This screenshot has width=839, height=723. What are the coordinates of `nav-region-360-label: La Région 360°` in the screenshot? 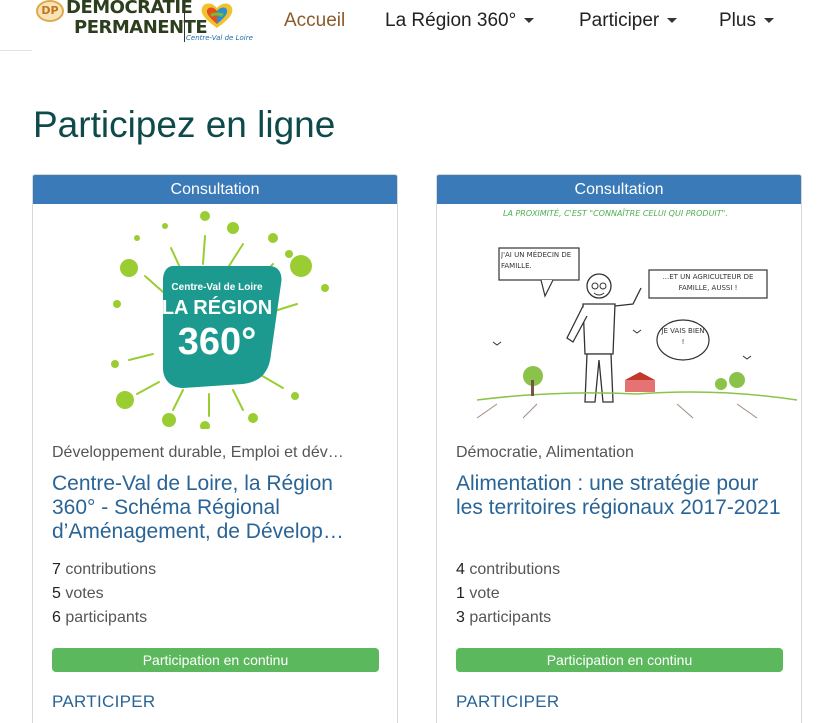 It's located at (451, 20).